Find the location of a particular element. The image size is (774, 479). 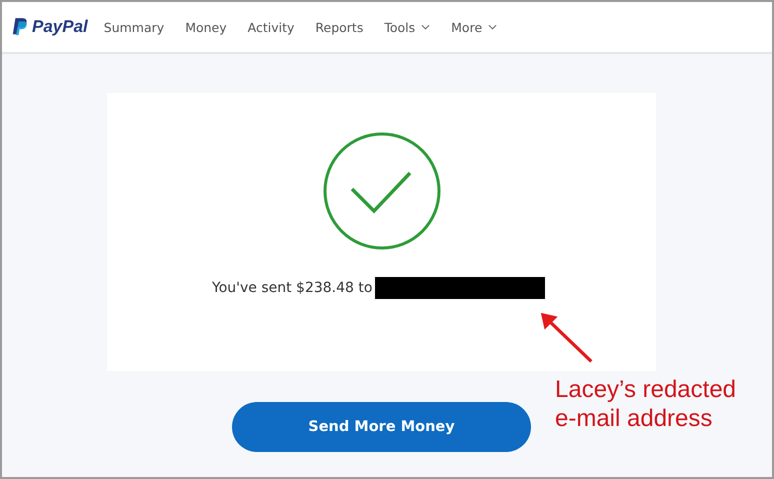

check-circle-icon is located at coordinates (382, 191).